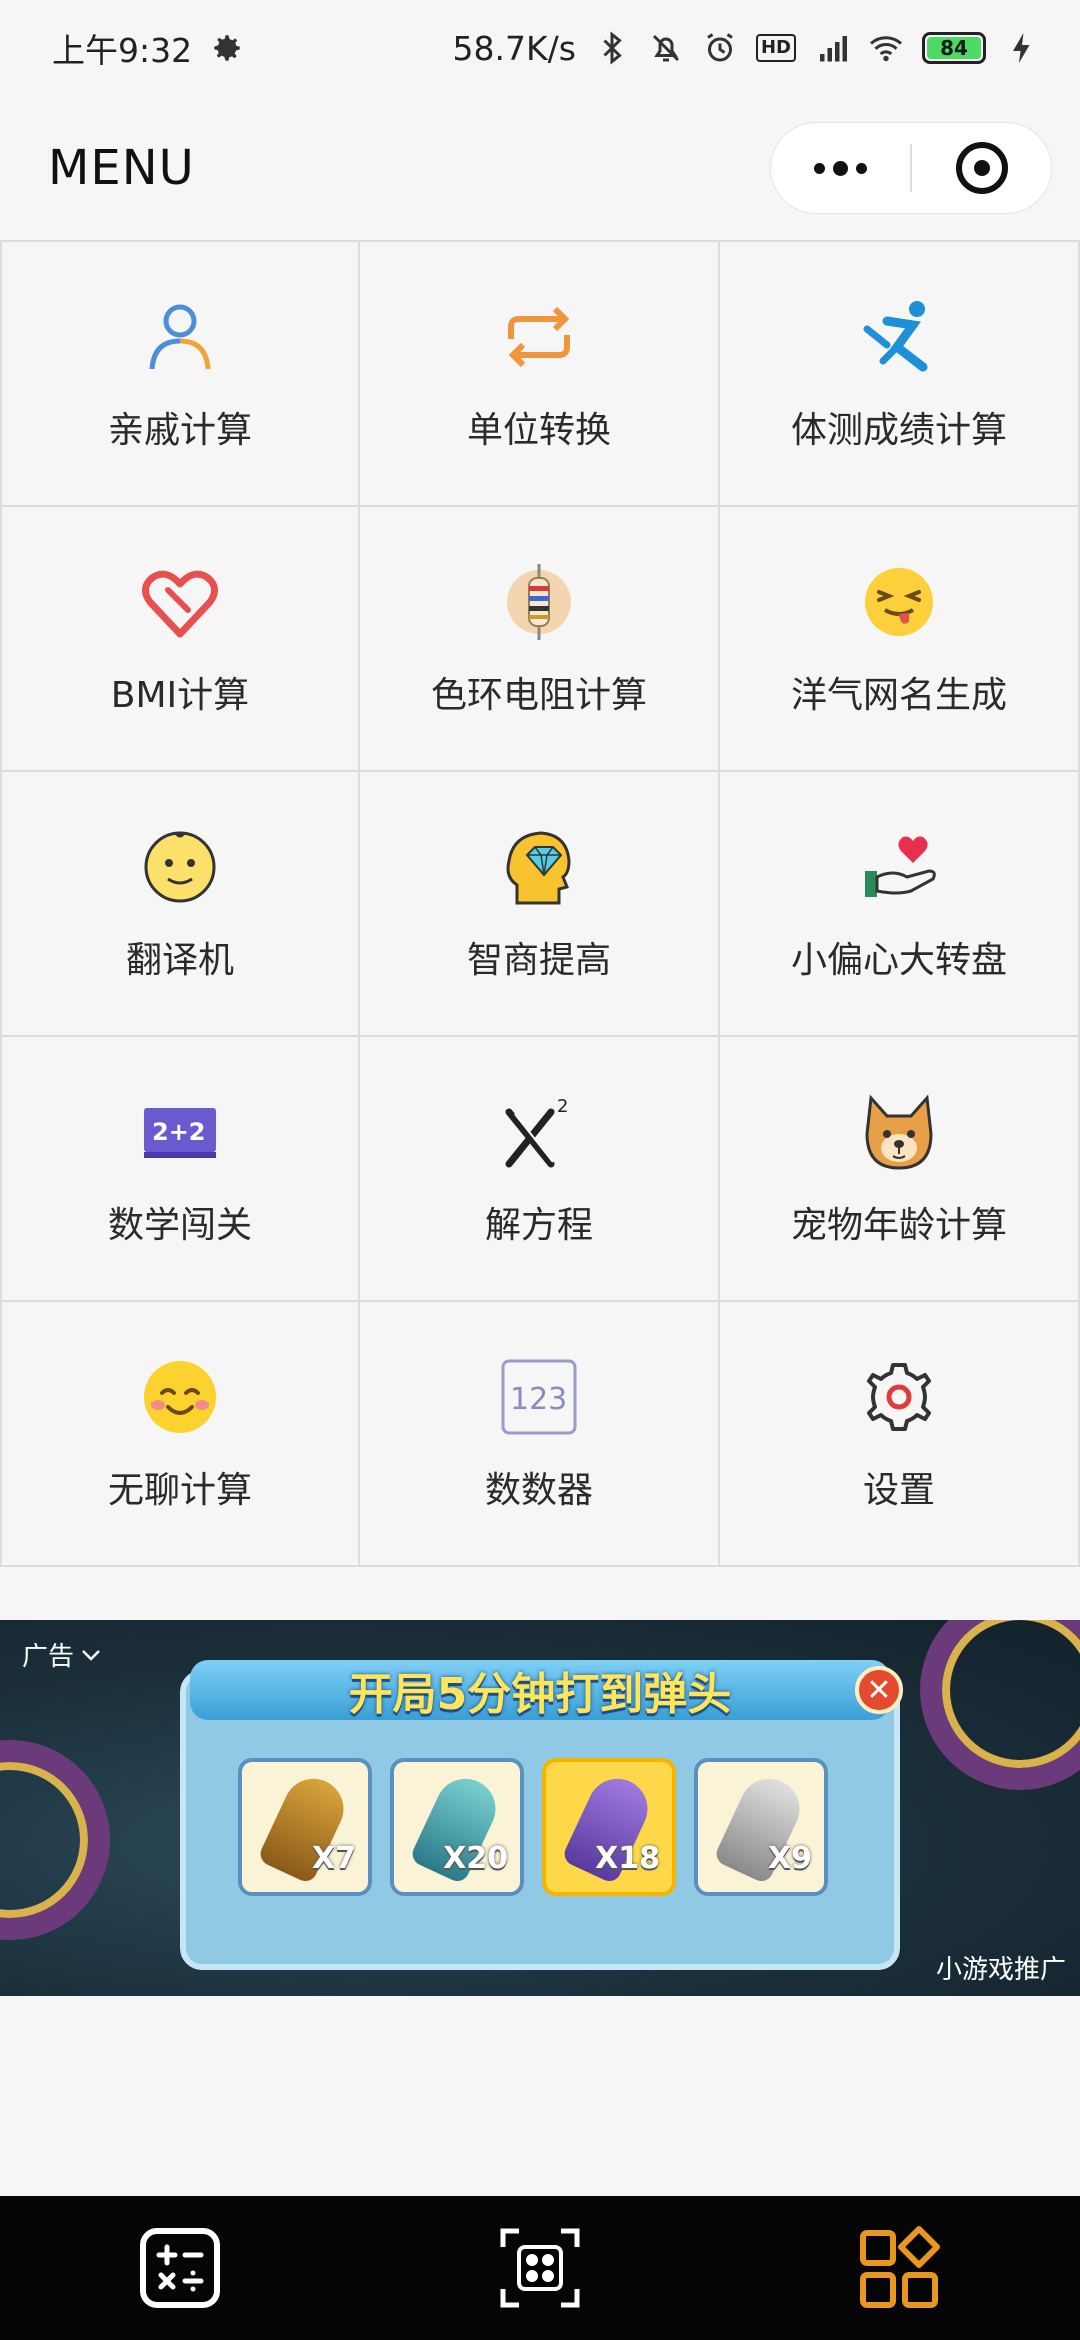  Describe the element at coordinates (180, 867) in the screenshot. I see `smiley-face-icon` at that location.